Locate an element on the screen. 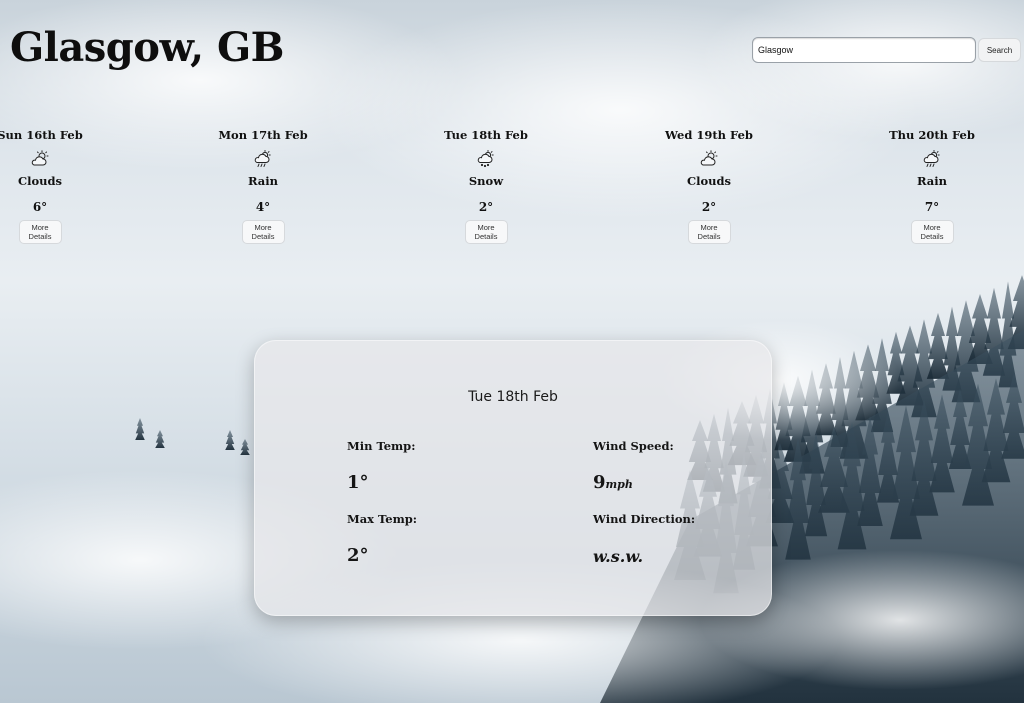 This screenshot has height=703, width=1024. forecast-temp: 4° is located at coordinates (263, 207).